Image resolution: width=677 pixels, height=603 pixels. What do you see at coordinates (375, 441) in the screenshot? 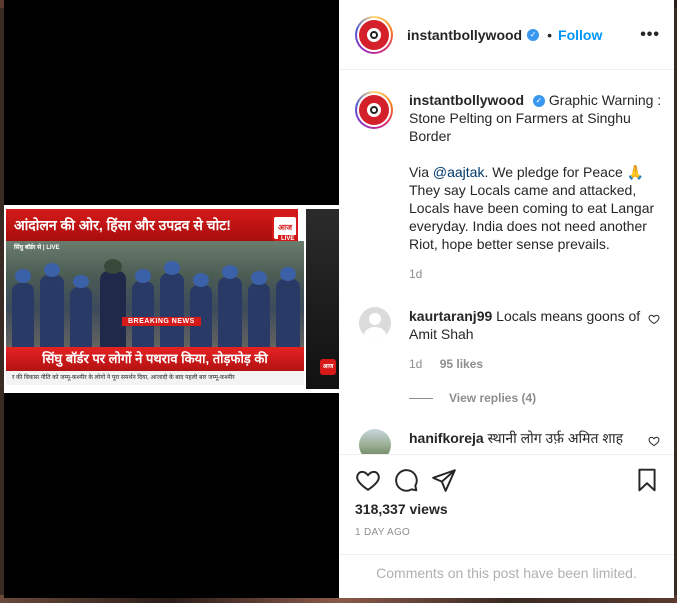
I see `comment-avatar` at bounding box center [375, 441].